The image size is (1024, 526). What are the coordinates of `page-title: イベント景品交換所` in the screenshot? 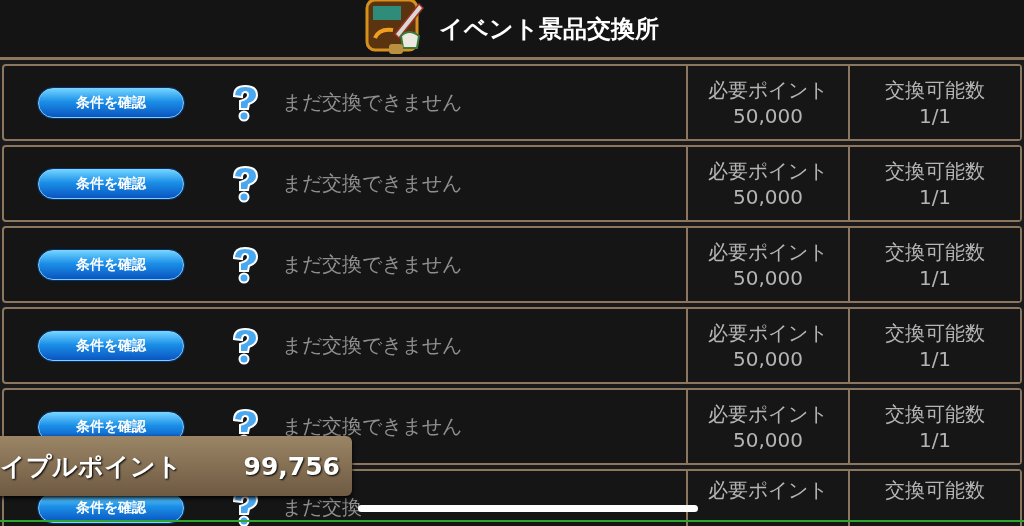 It's located at (549, 29).